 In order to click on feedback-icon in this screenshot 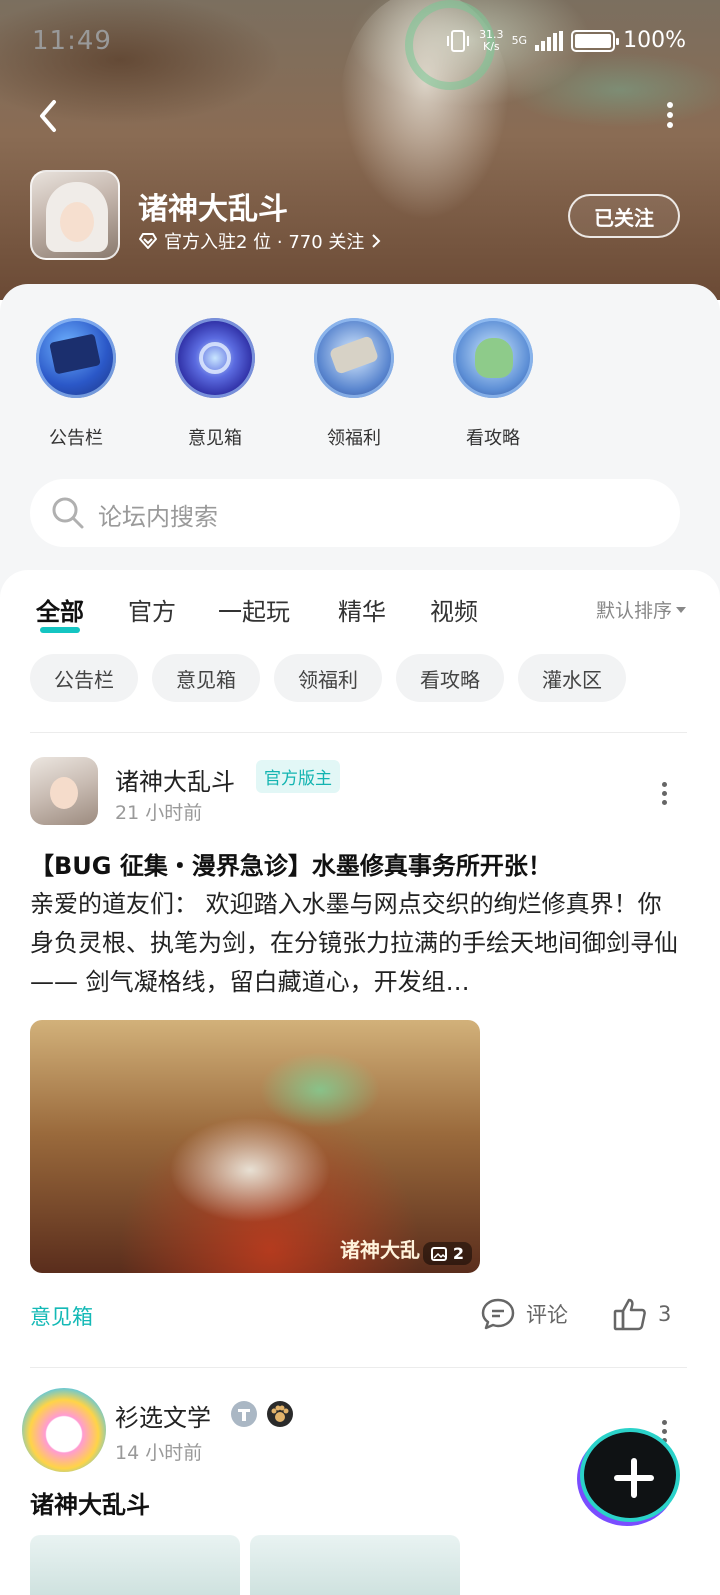, I will do `click(215, 358)`.